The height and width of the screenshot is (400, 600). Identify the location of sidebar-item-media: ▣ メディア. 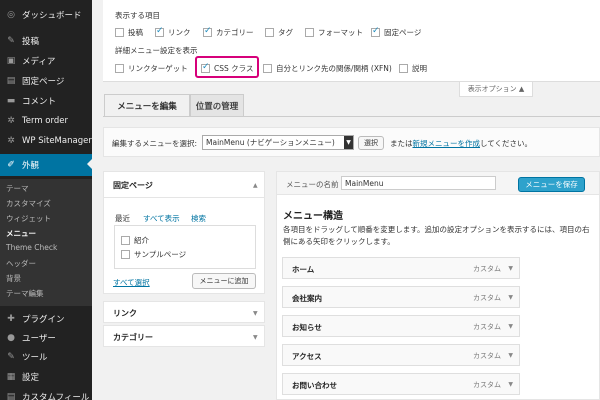
(46, 60).